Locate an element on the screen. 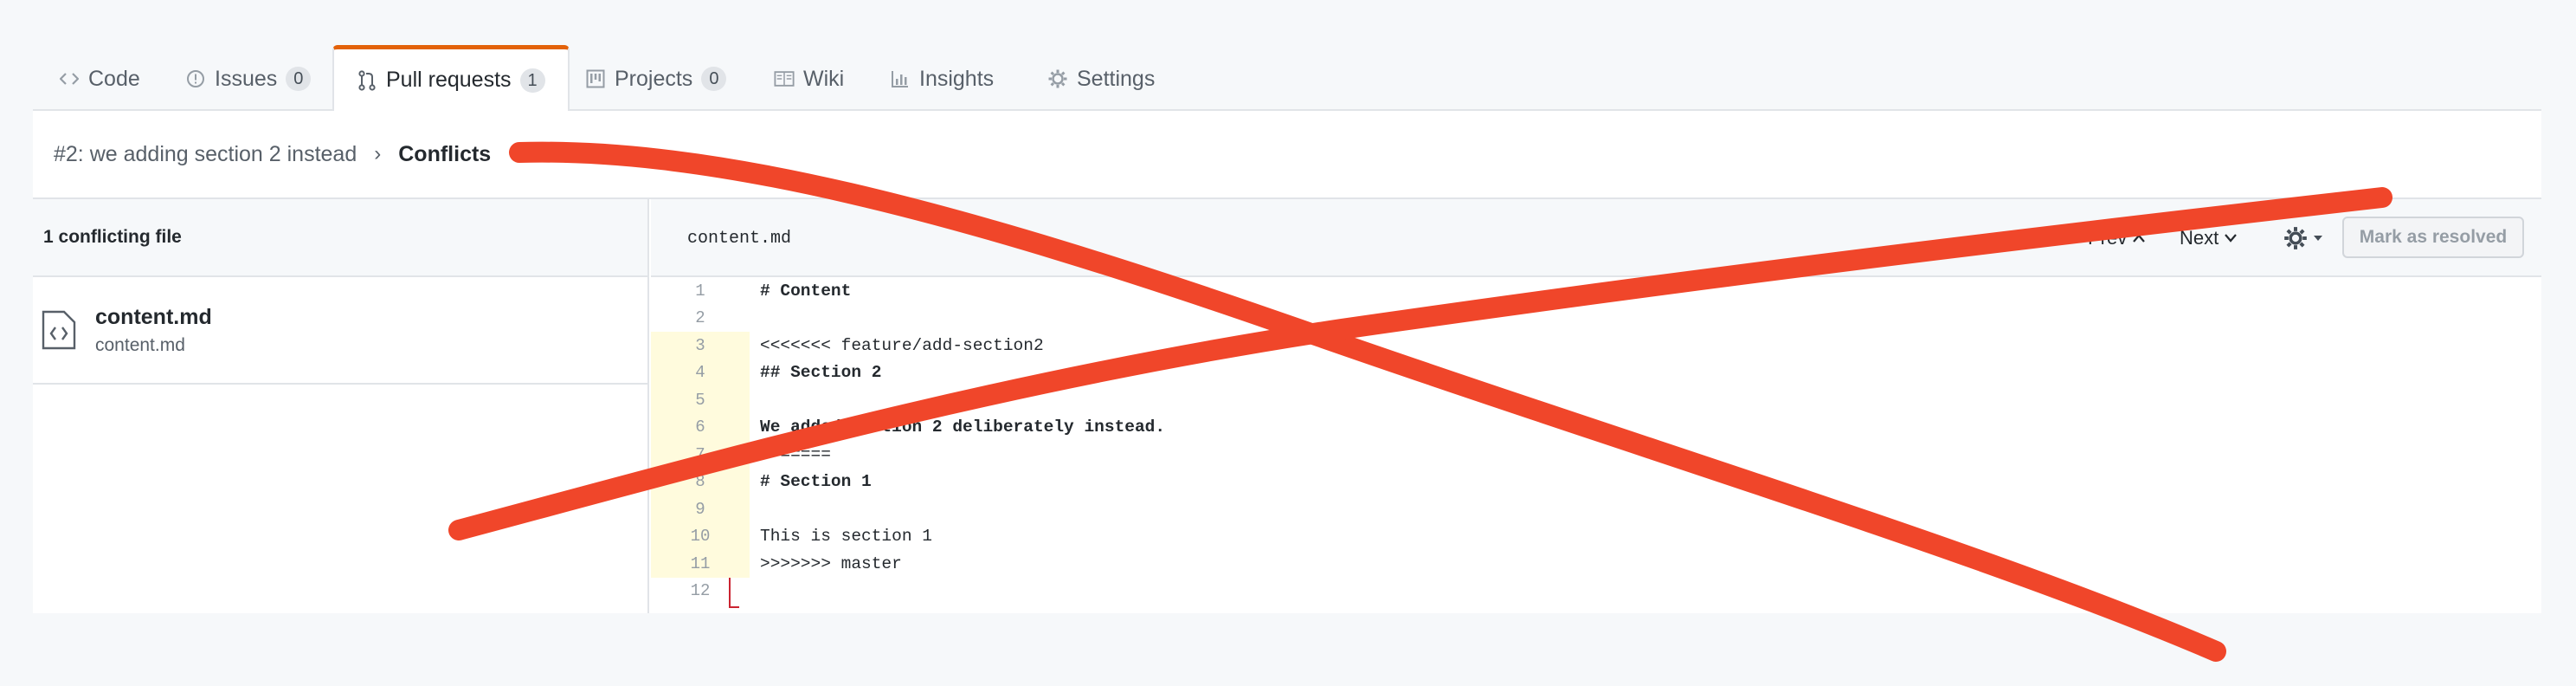 This screenshot has height=686, width=2576. line-number: 1 is located at coordinates (700, 291).